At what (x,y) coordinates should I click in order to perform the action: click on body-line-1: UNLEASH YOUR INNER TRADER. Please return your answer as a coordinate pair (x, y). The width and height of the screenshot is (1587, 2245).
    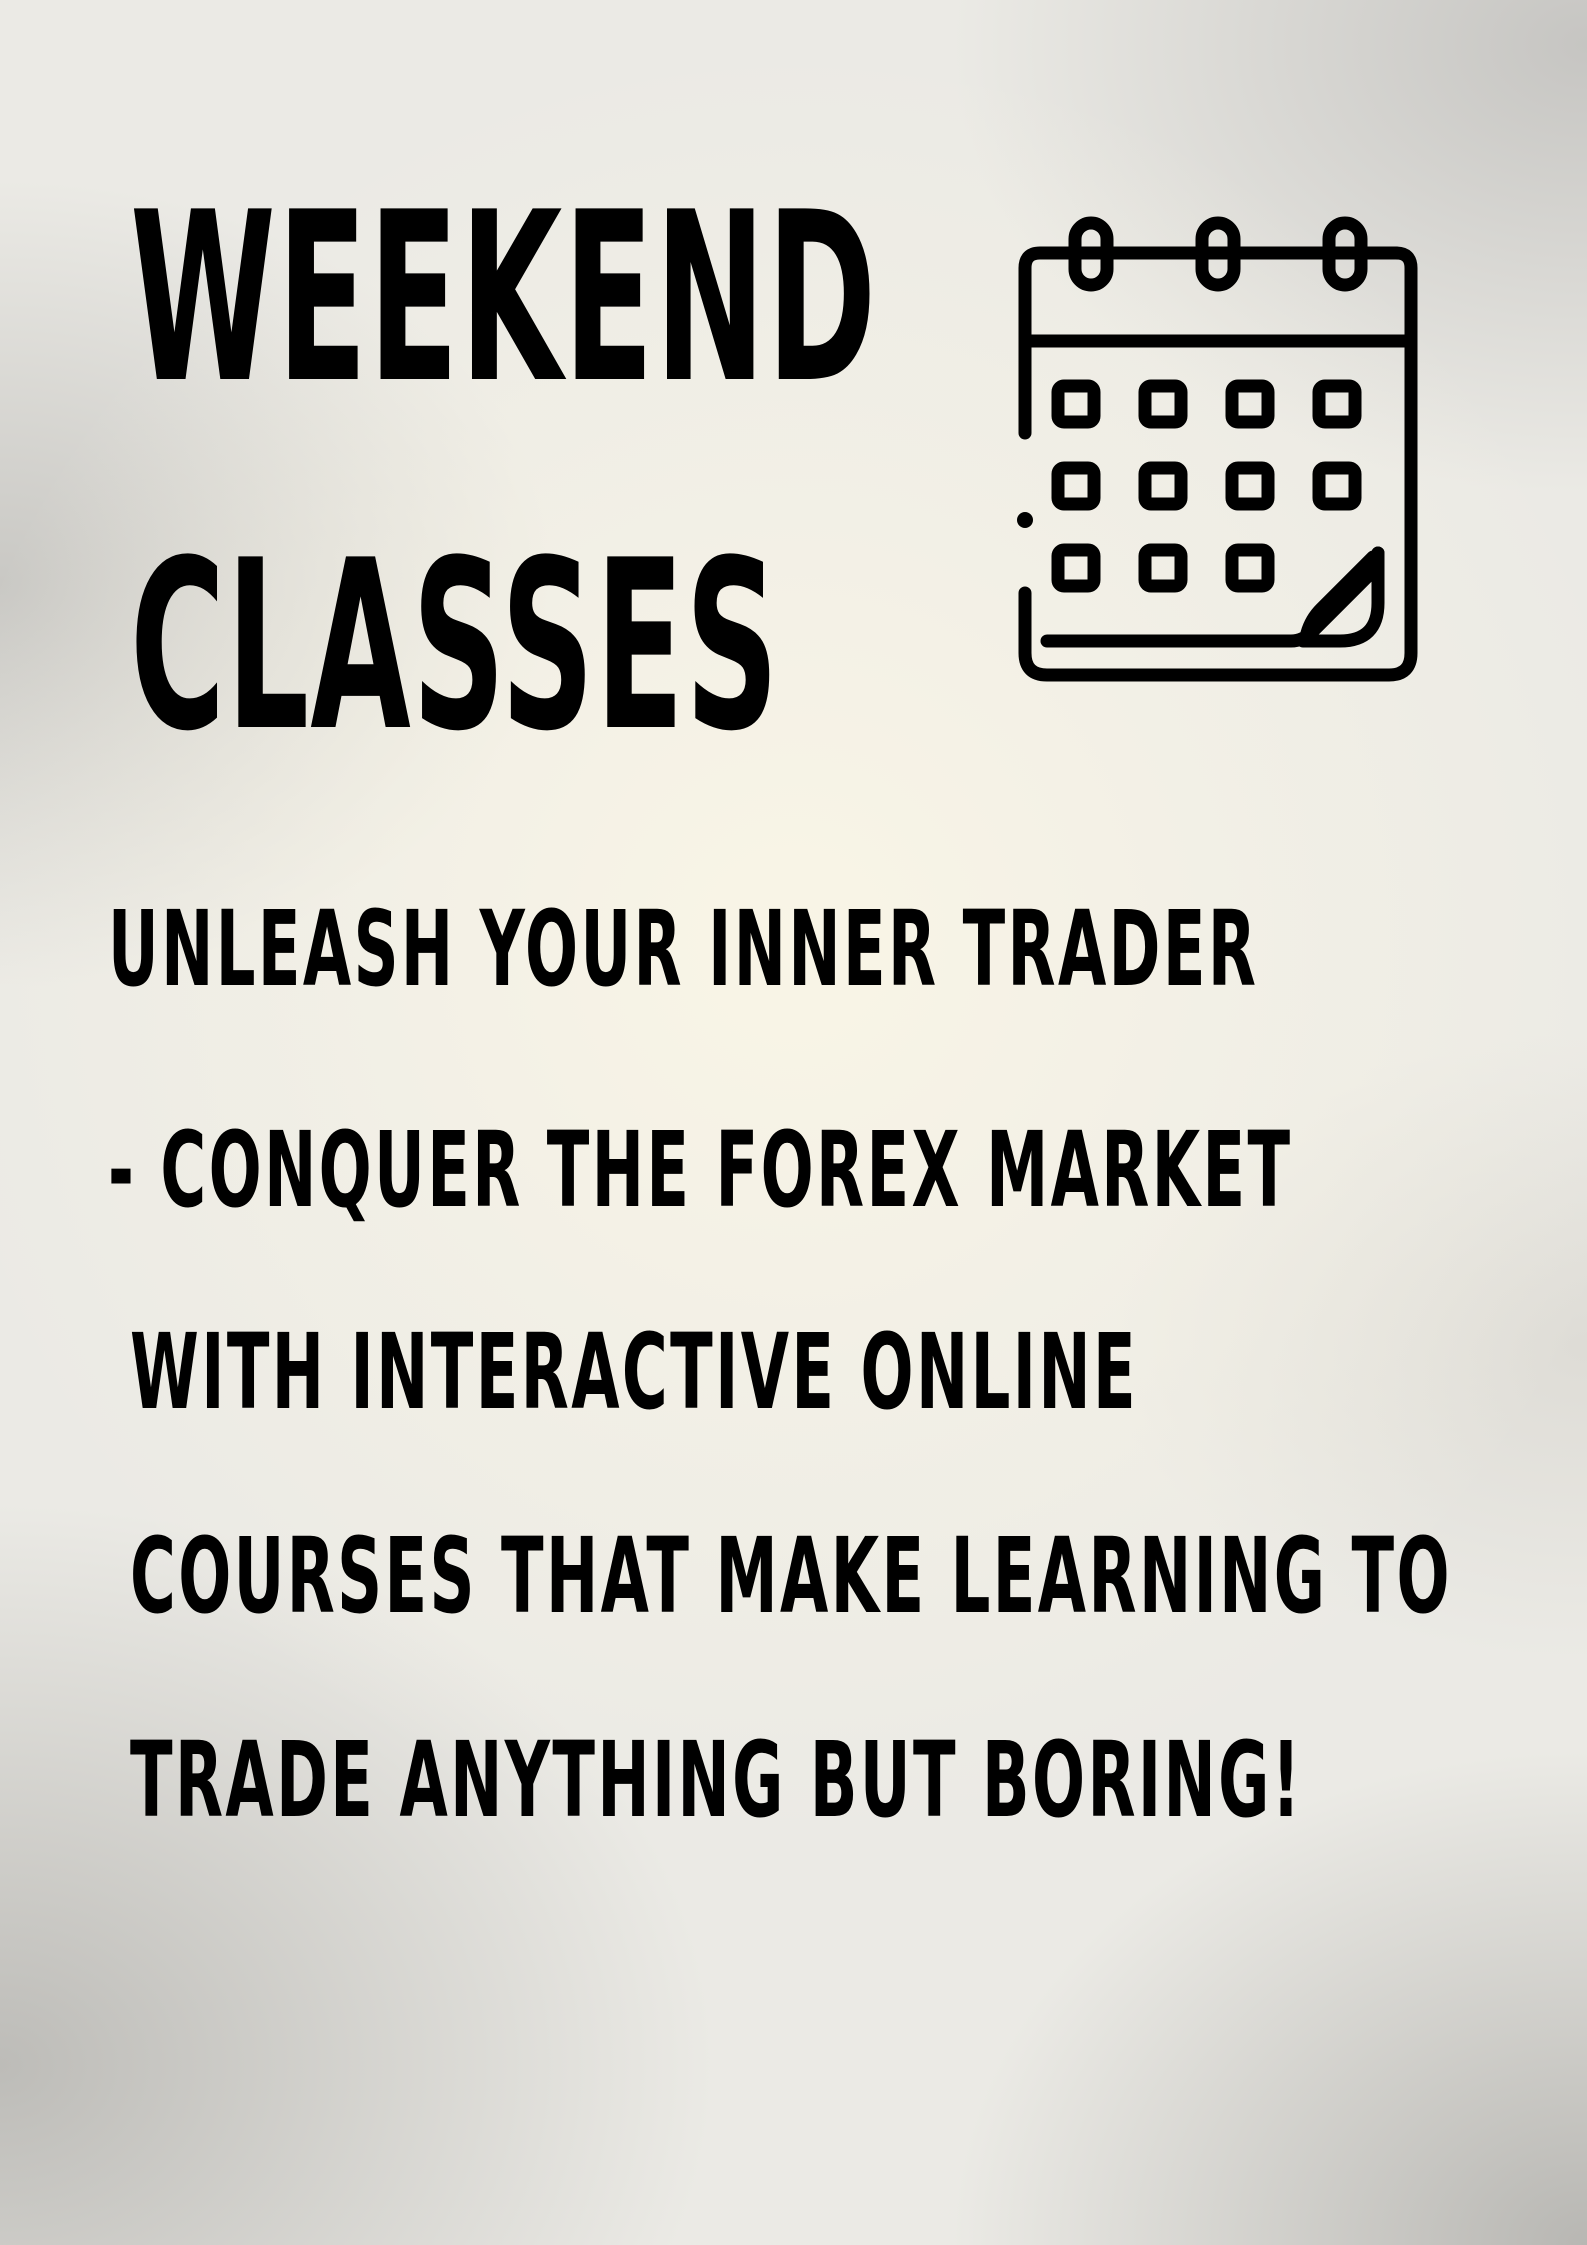
    Looking at the image, I should click on (683, 949).